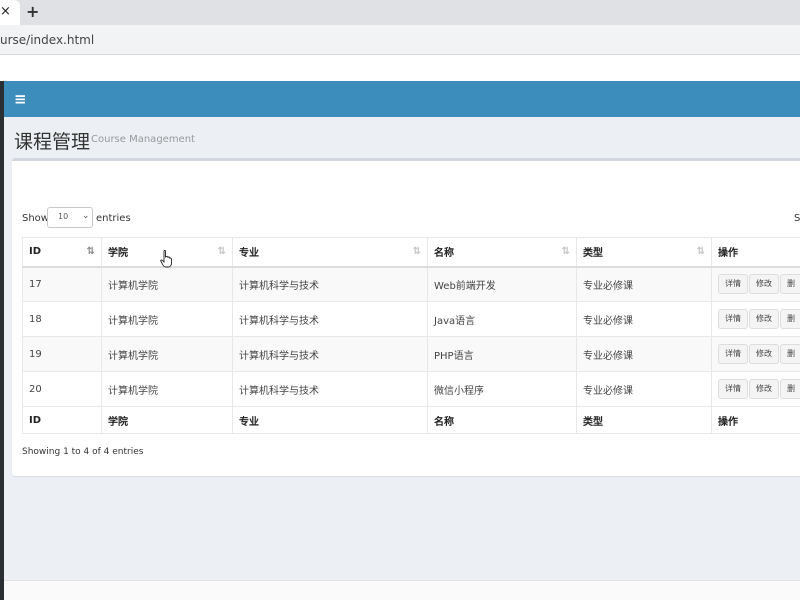  What do you see at coordinates (502, 319) in the screenshot?
I see `cell-name: Java语言` at bounding box center [502, 319].